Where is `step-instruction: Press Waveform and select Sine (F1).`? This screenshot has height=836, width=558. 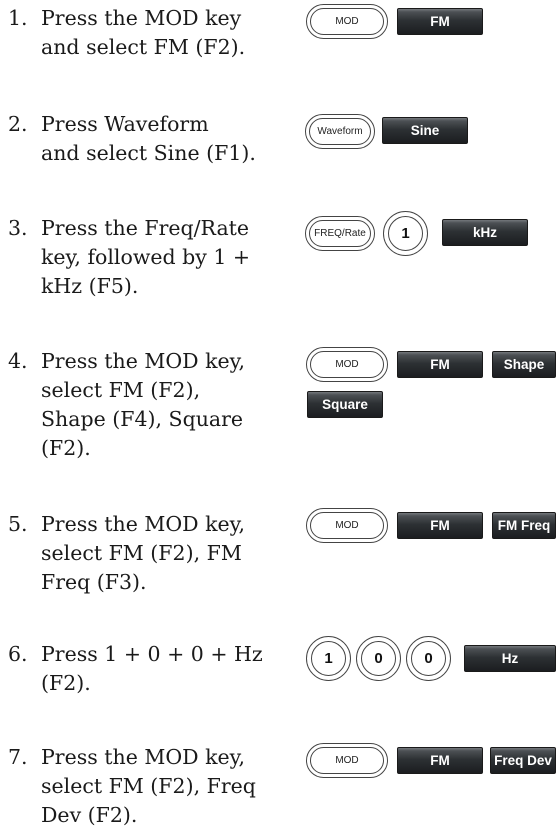
step-instruction: Press Waveform and select Sine (F1). is located at coordinates (148, 138).